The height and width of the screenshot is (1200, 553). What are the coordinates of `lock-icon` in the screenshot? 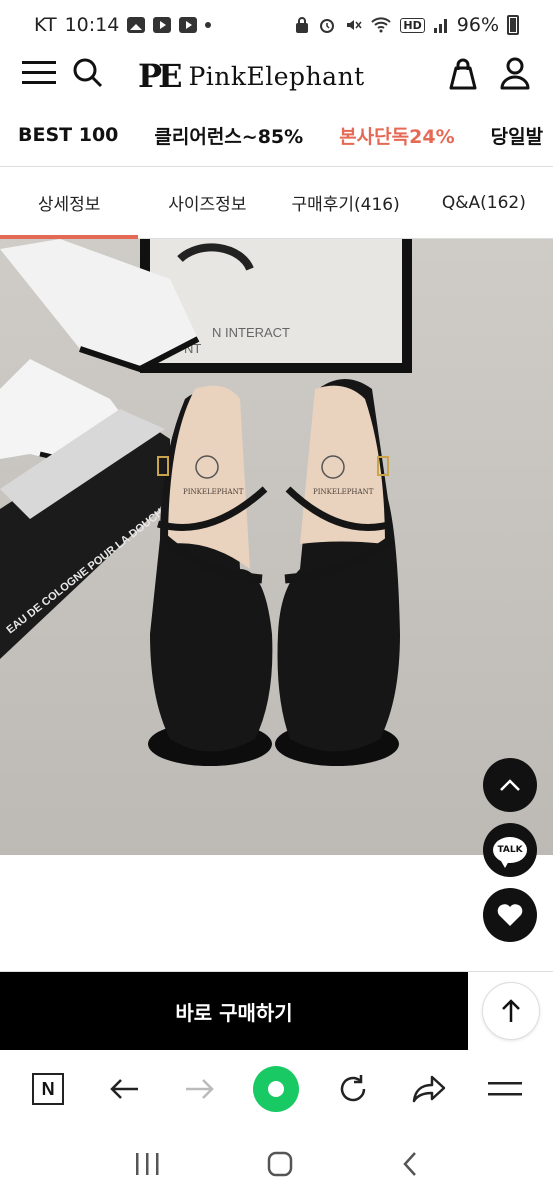 It's located at (302, 25).